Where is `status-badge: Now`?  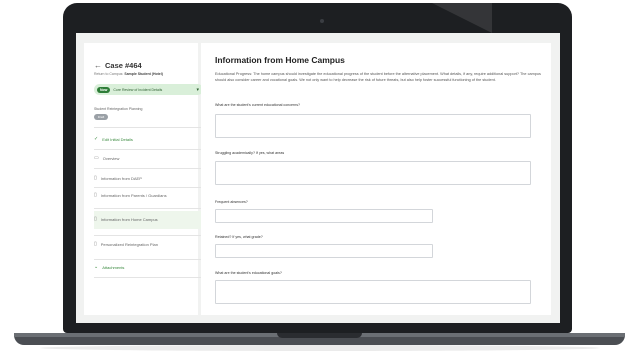 status-badge: Now is located at coordinates (104, 89).